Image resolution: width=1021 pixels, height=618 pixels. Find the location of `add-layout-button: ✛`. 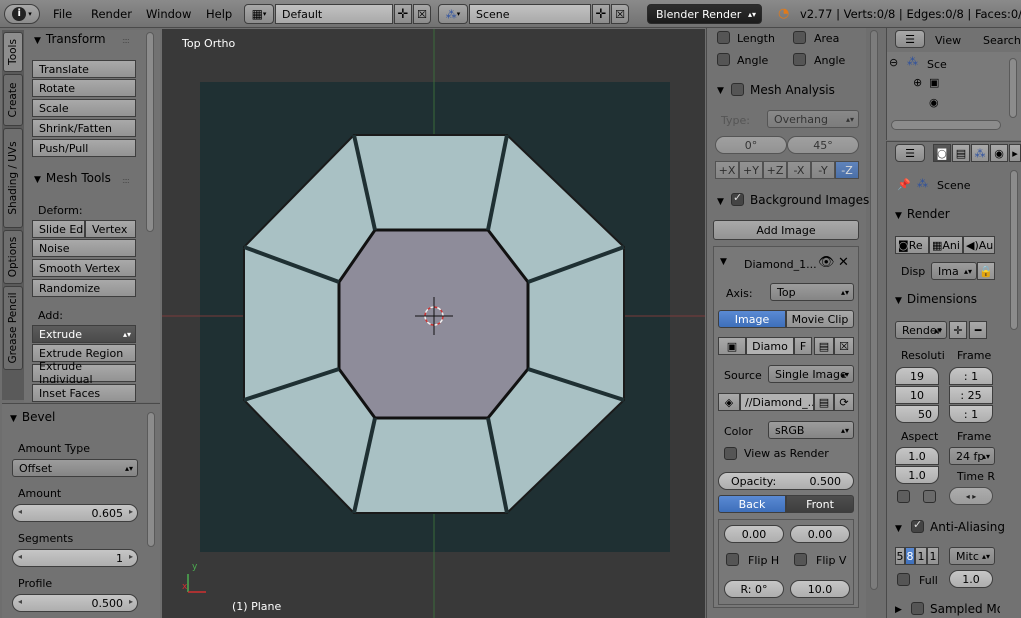

add-layout-button: ✛ is located at coordinates (403, 14).